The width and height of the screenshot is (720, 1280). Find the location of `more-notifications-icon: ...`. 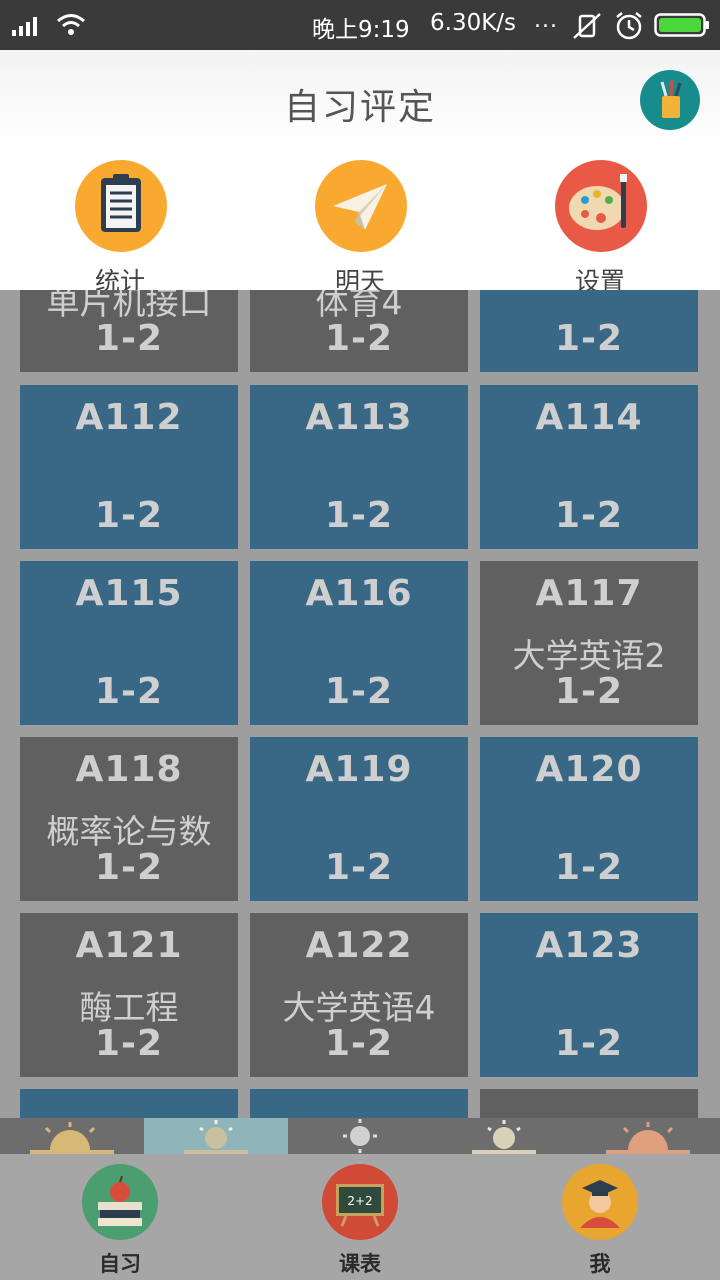

more-notifications-icon: ... is located at coordinates (546, 20).